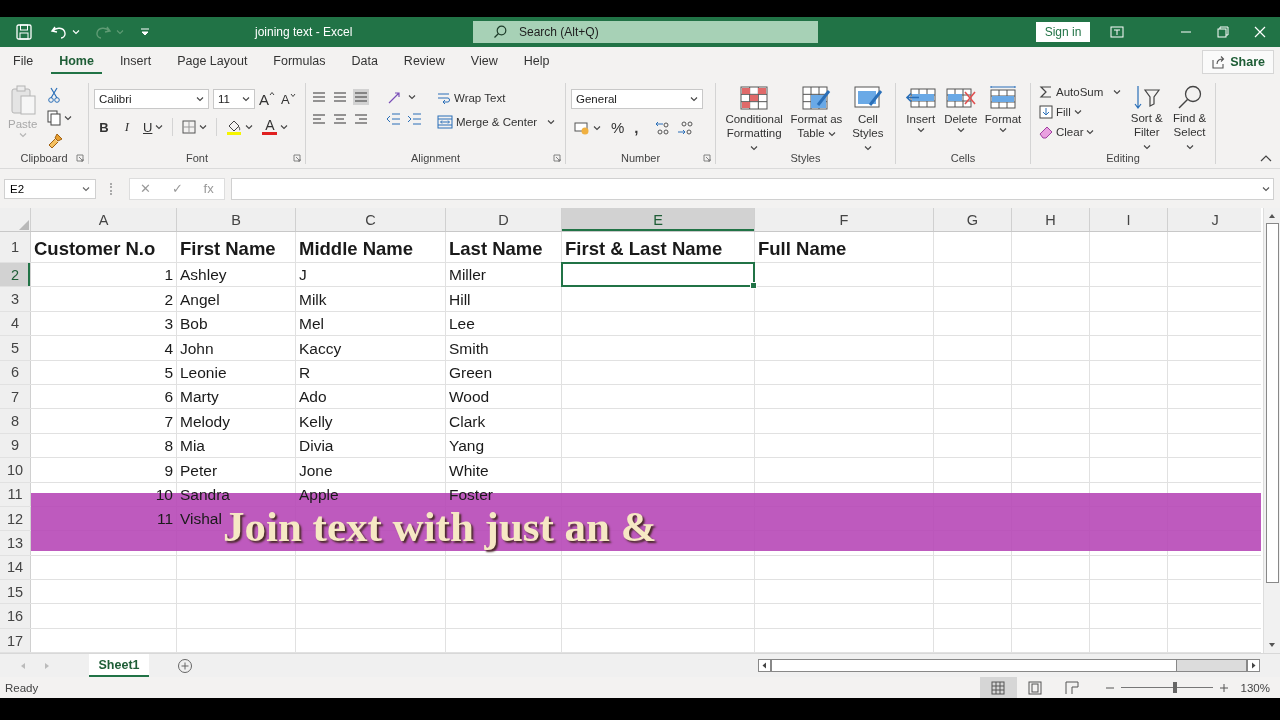  What do you see at coordinates (1189, 118) in the screenshot?
I see `editing-button: Find & Select` at bounding box center [1189, 118].